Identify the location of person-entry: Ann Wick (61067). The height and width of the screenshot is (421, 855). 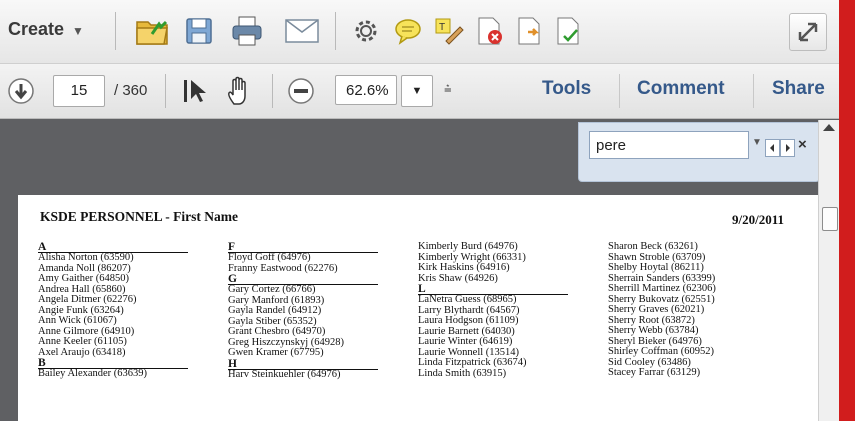
(77, 320).